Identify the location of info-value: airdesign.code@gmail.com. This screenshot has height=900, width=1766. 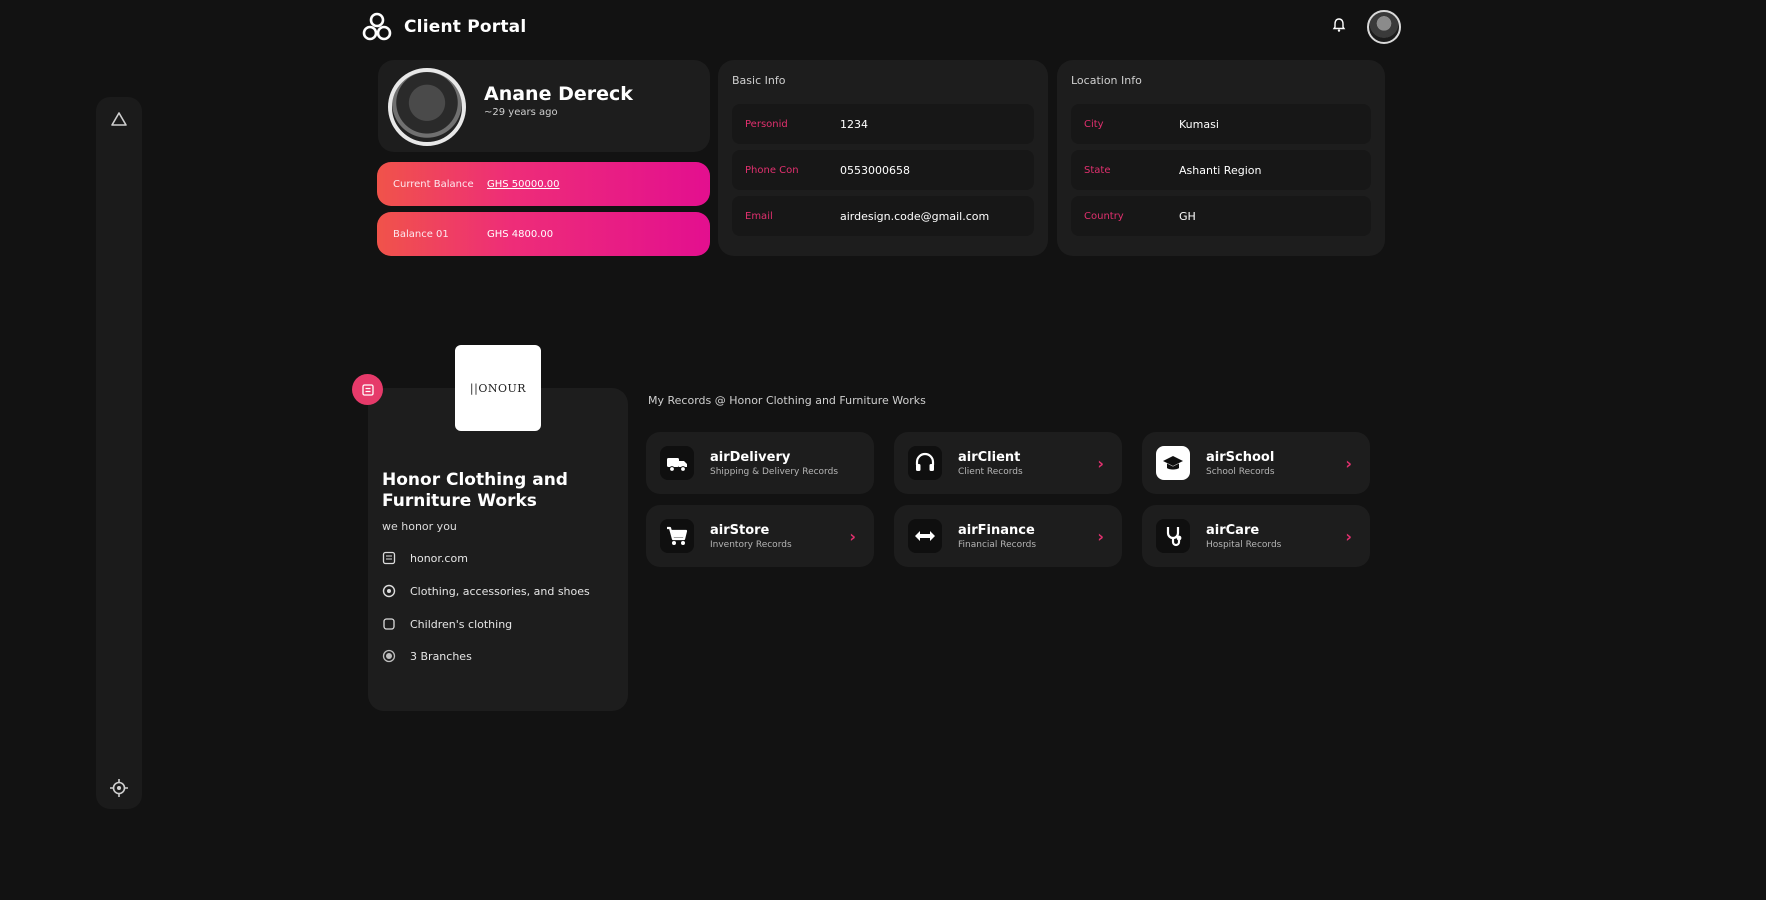
(915, 216).